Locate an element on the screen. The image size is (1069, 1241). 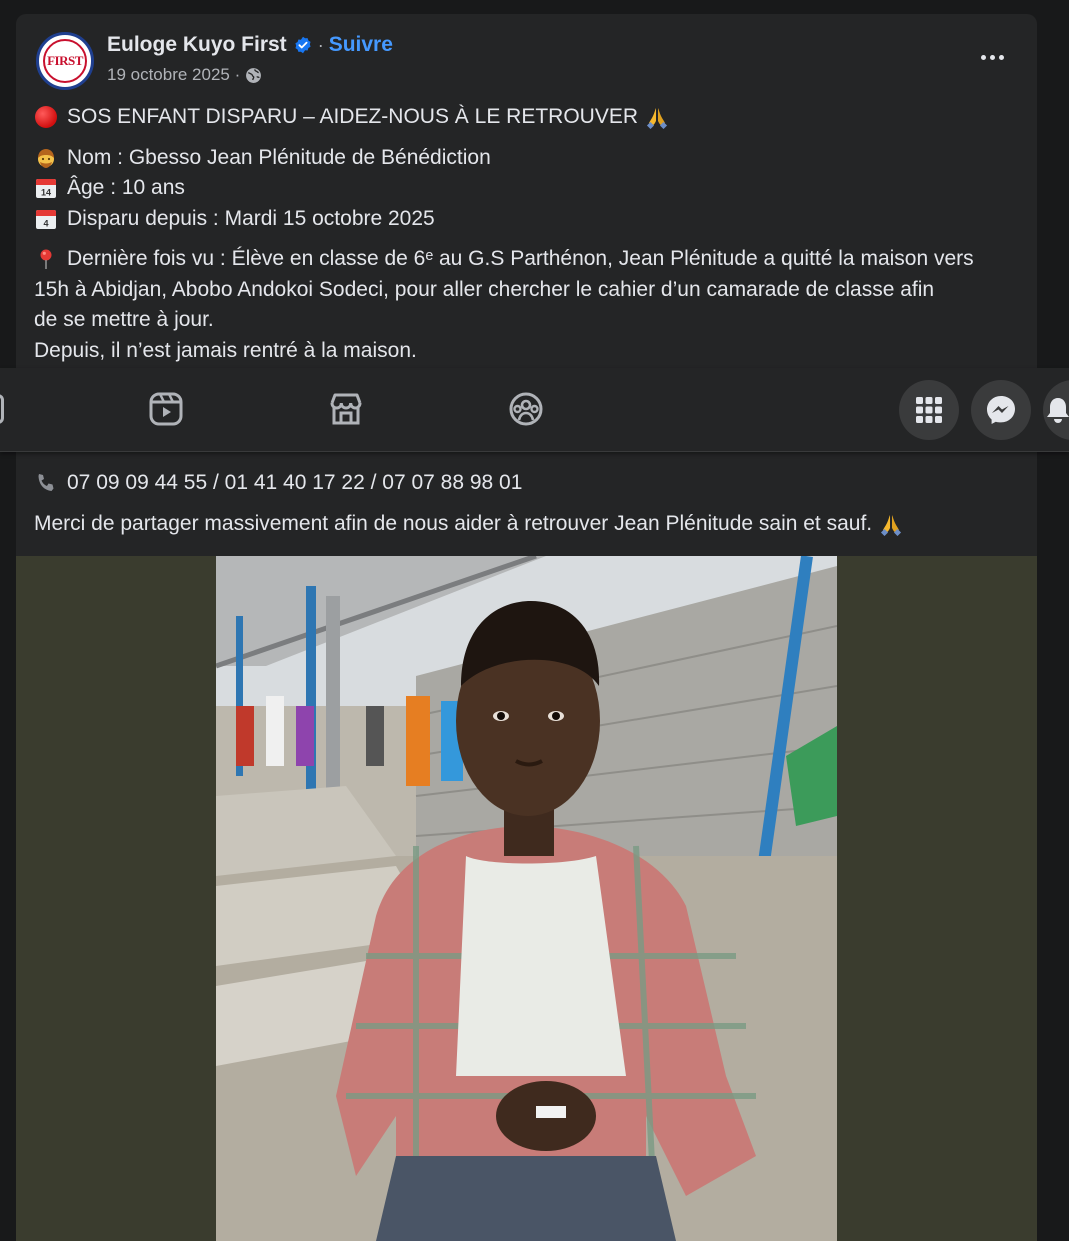
avatar-logo: FIRST is located at coordinates (65, 61).